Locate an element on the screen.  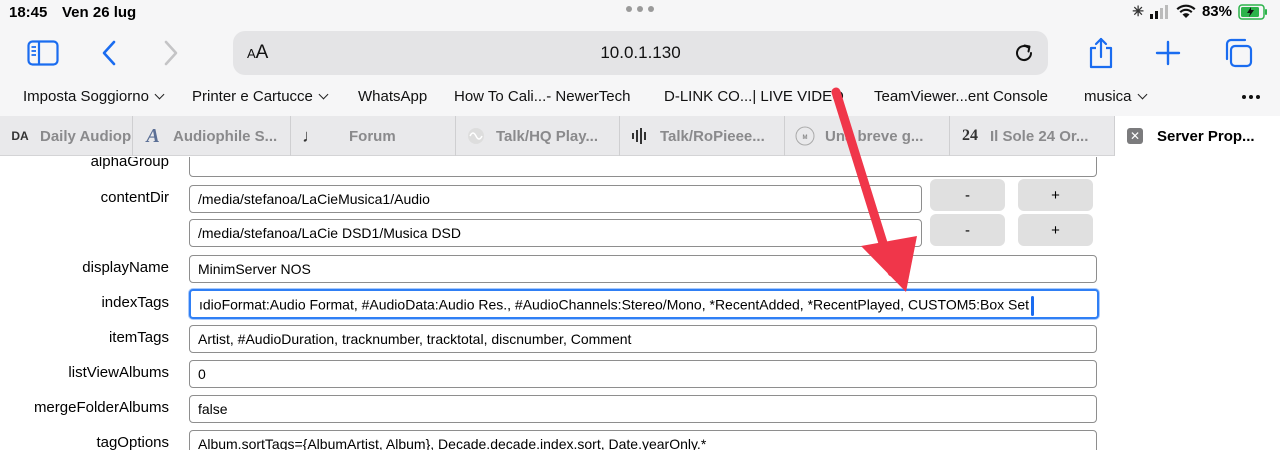
close-icon: ✕ is located at coordinates (1135, 136).